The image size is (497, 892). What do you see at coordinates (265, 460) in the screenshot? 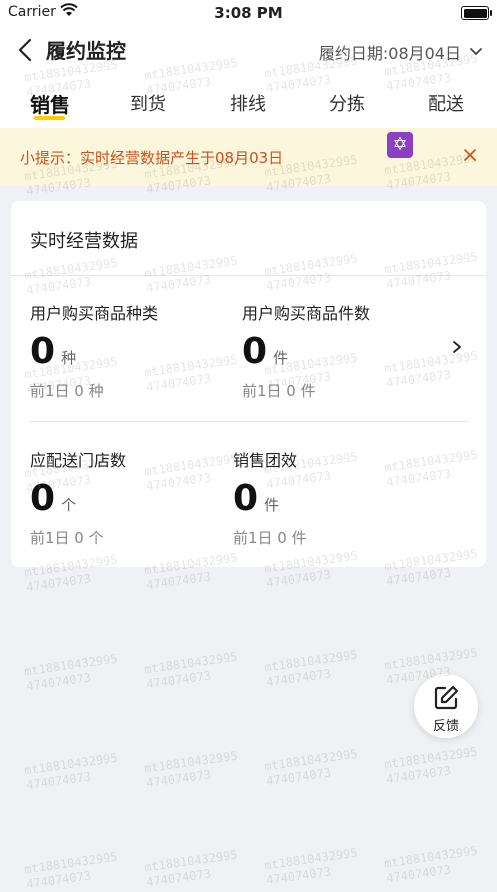
I see `metric-label: 销售团效` at bounding box center [265, 460].